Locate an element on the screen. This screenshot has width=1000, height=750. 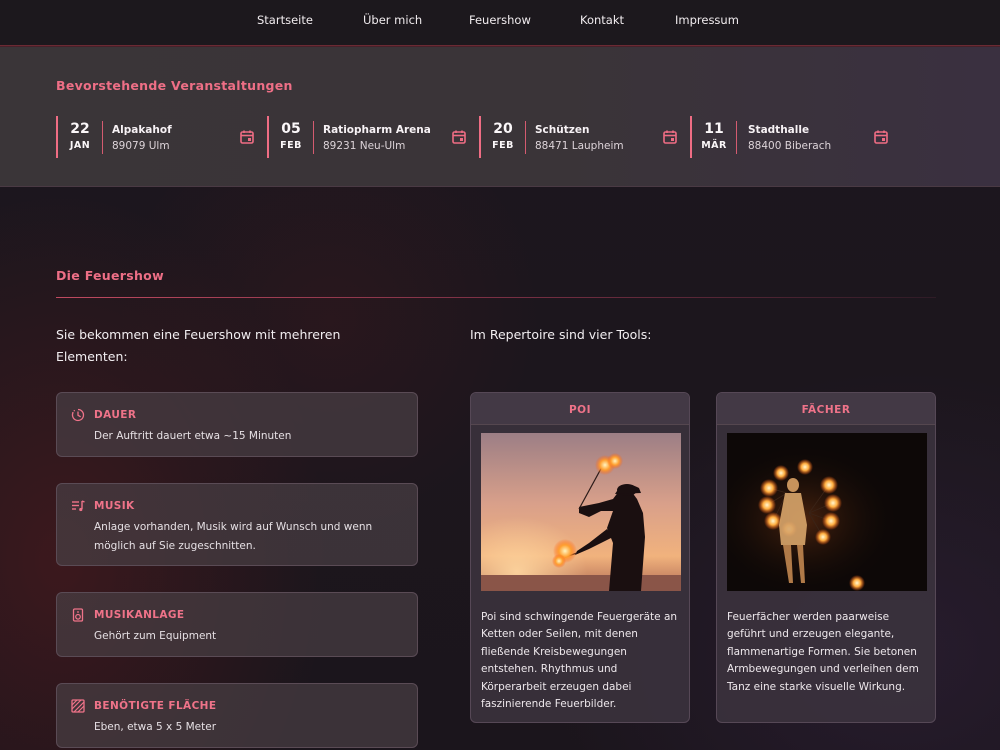
event-month: JAN is located at coordinates (80, 145).